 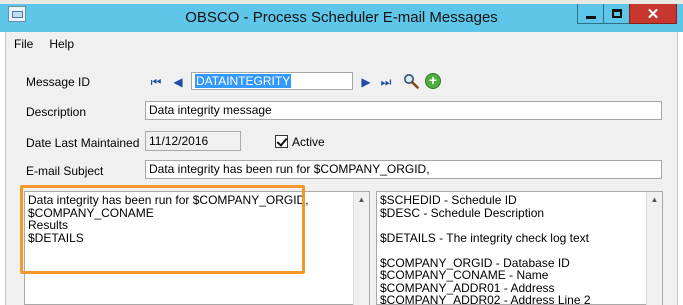 I want to click on date-last-maintained-field: 11/12/2016, so click(x=193, y=141).